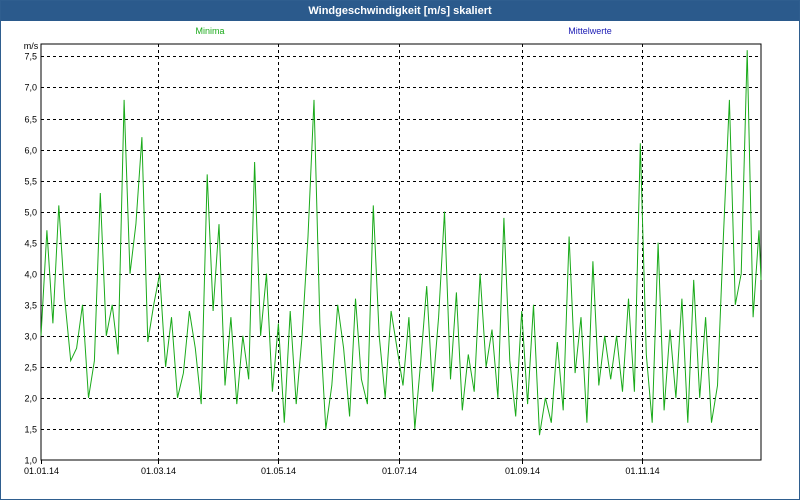 Image resolution: width=800 pixels, height=504 pixels. Describe the element at coordinates (31, 46) in the screenshot. I see `y-axis-unit-label: m/s` at that location.